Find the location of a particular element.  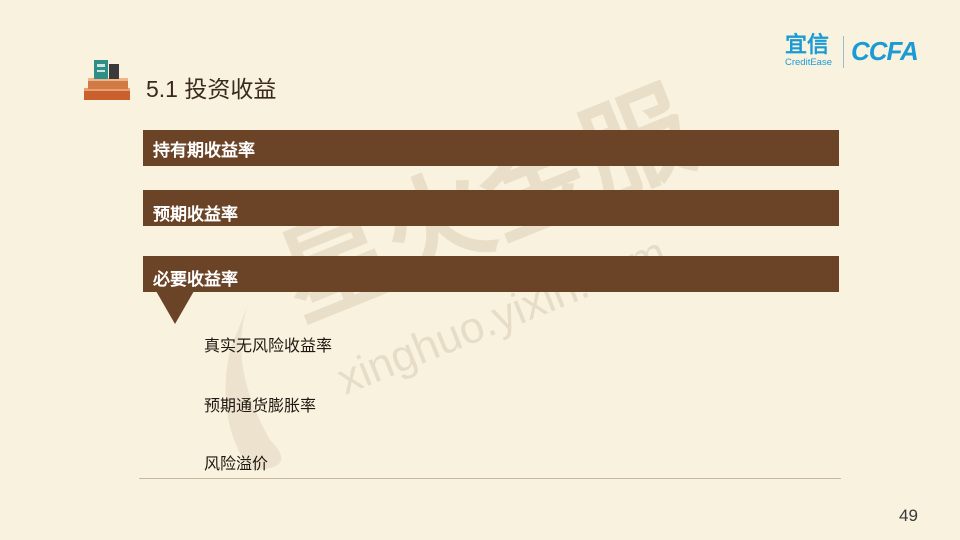

logo-ccfa: CCFA is located at coordinates (885, 51).